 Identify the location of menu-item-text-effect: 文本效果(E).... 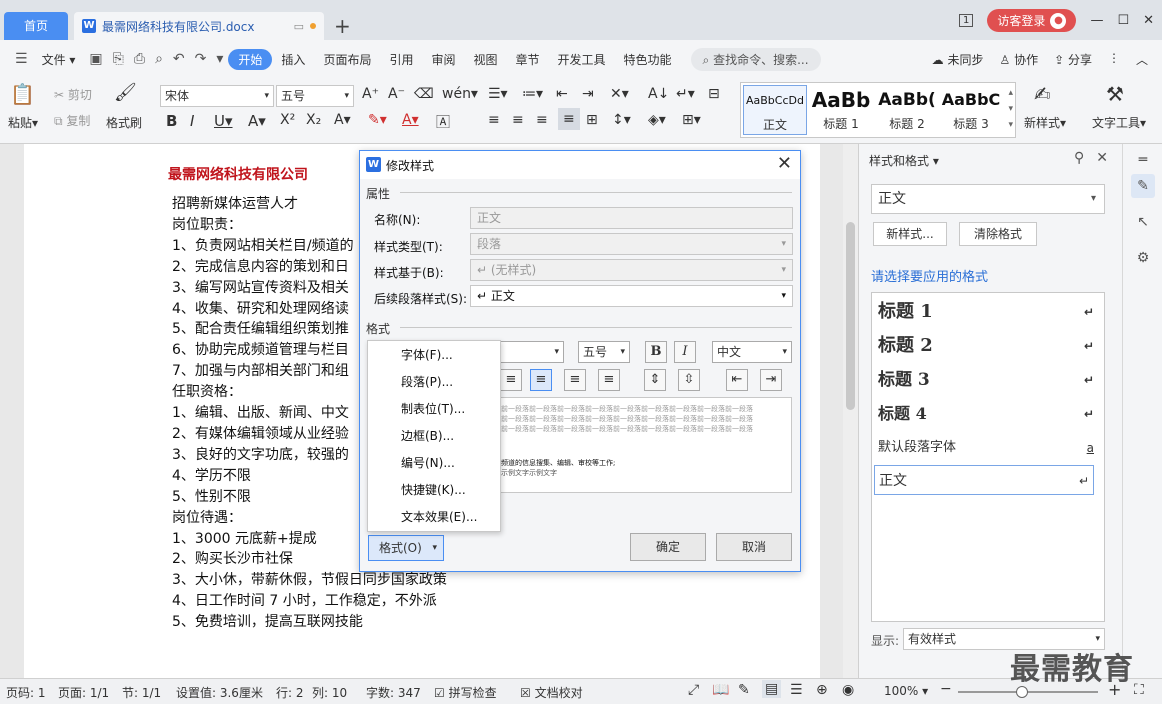
(439, 517).